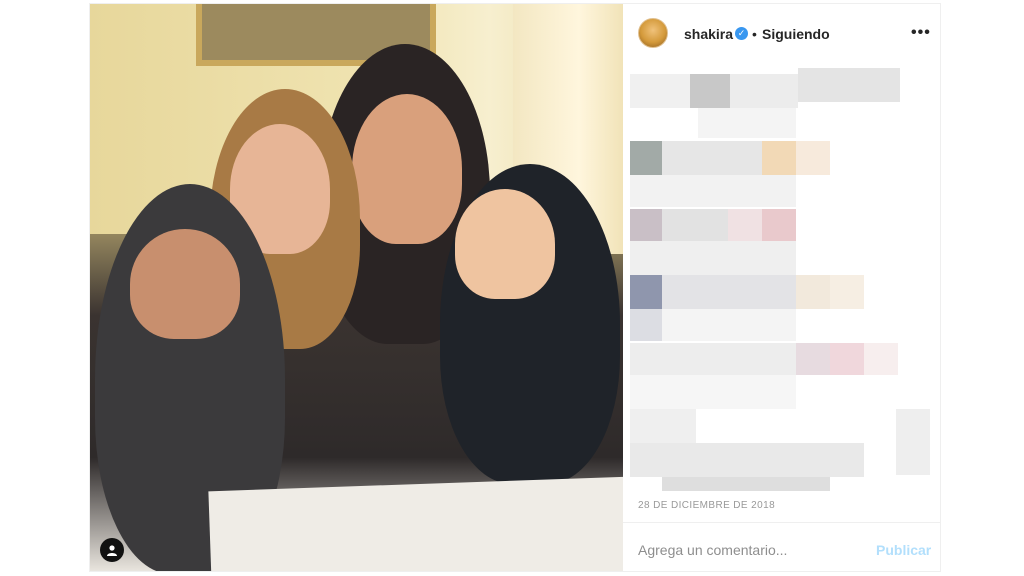 The width and height of the screenshot is (1024, 576). I want to click on following-button: Siguiendo, so click(796, 34).